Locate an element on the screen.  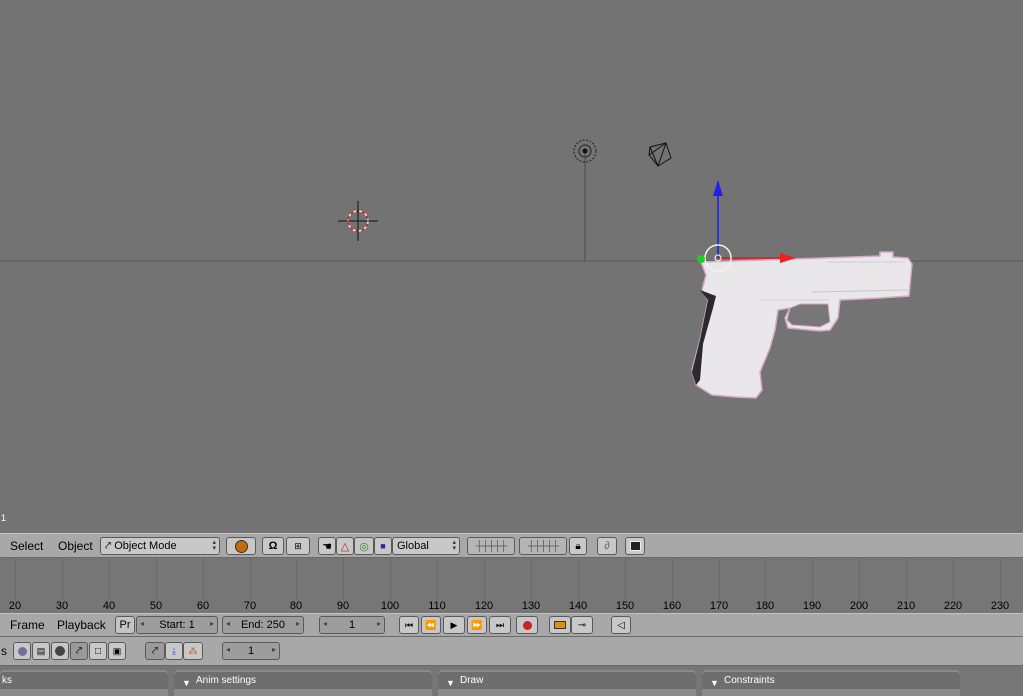
manipulator-toggle: ☚ is located at coordinates (327, 546).